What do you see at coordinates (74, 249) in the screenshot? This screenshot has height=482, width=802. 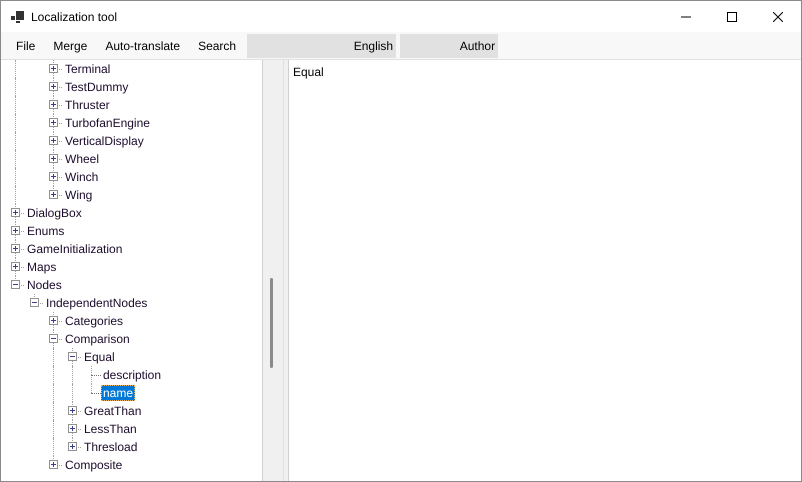 I see `tree-item: GameInitialization` at bounding box center [74, 249].